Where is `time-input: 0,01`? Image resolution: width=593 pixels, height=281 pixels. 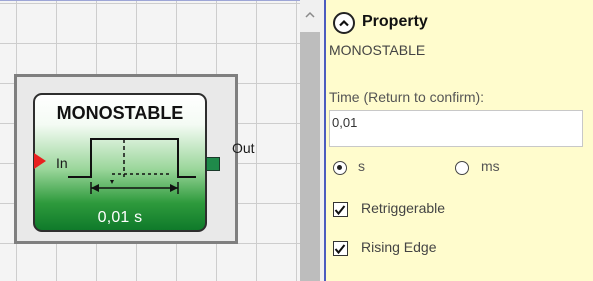
time-input: 0,01 is located at coordinates (456, 128).